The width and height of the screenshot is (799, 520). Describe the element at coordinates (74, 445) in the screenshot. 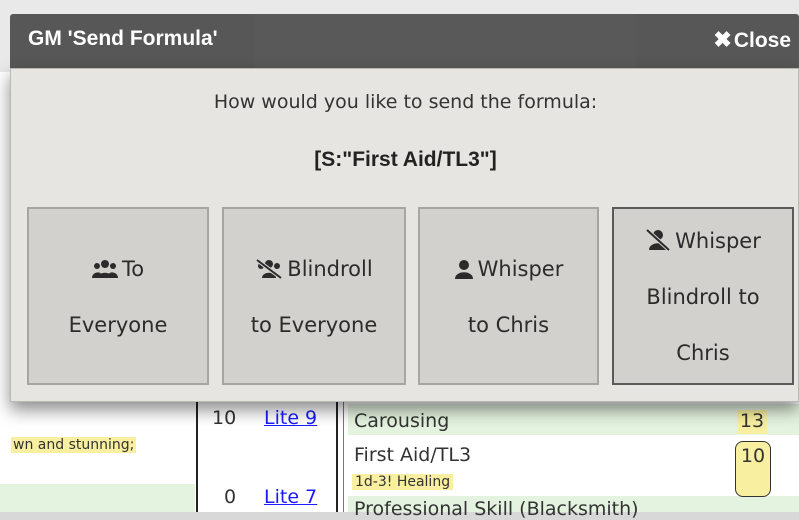

I see `note-text: wn and stunning;` at that location.